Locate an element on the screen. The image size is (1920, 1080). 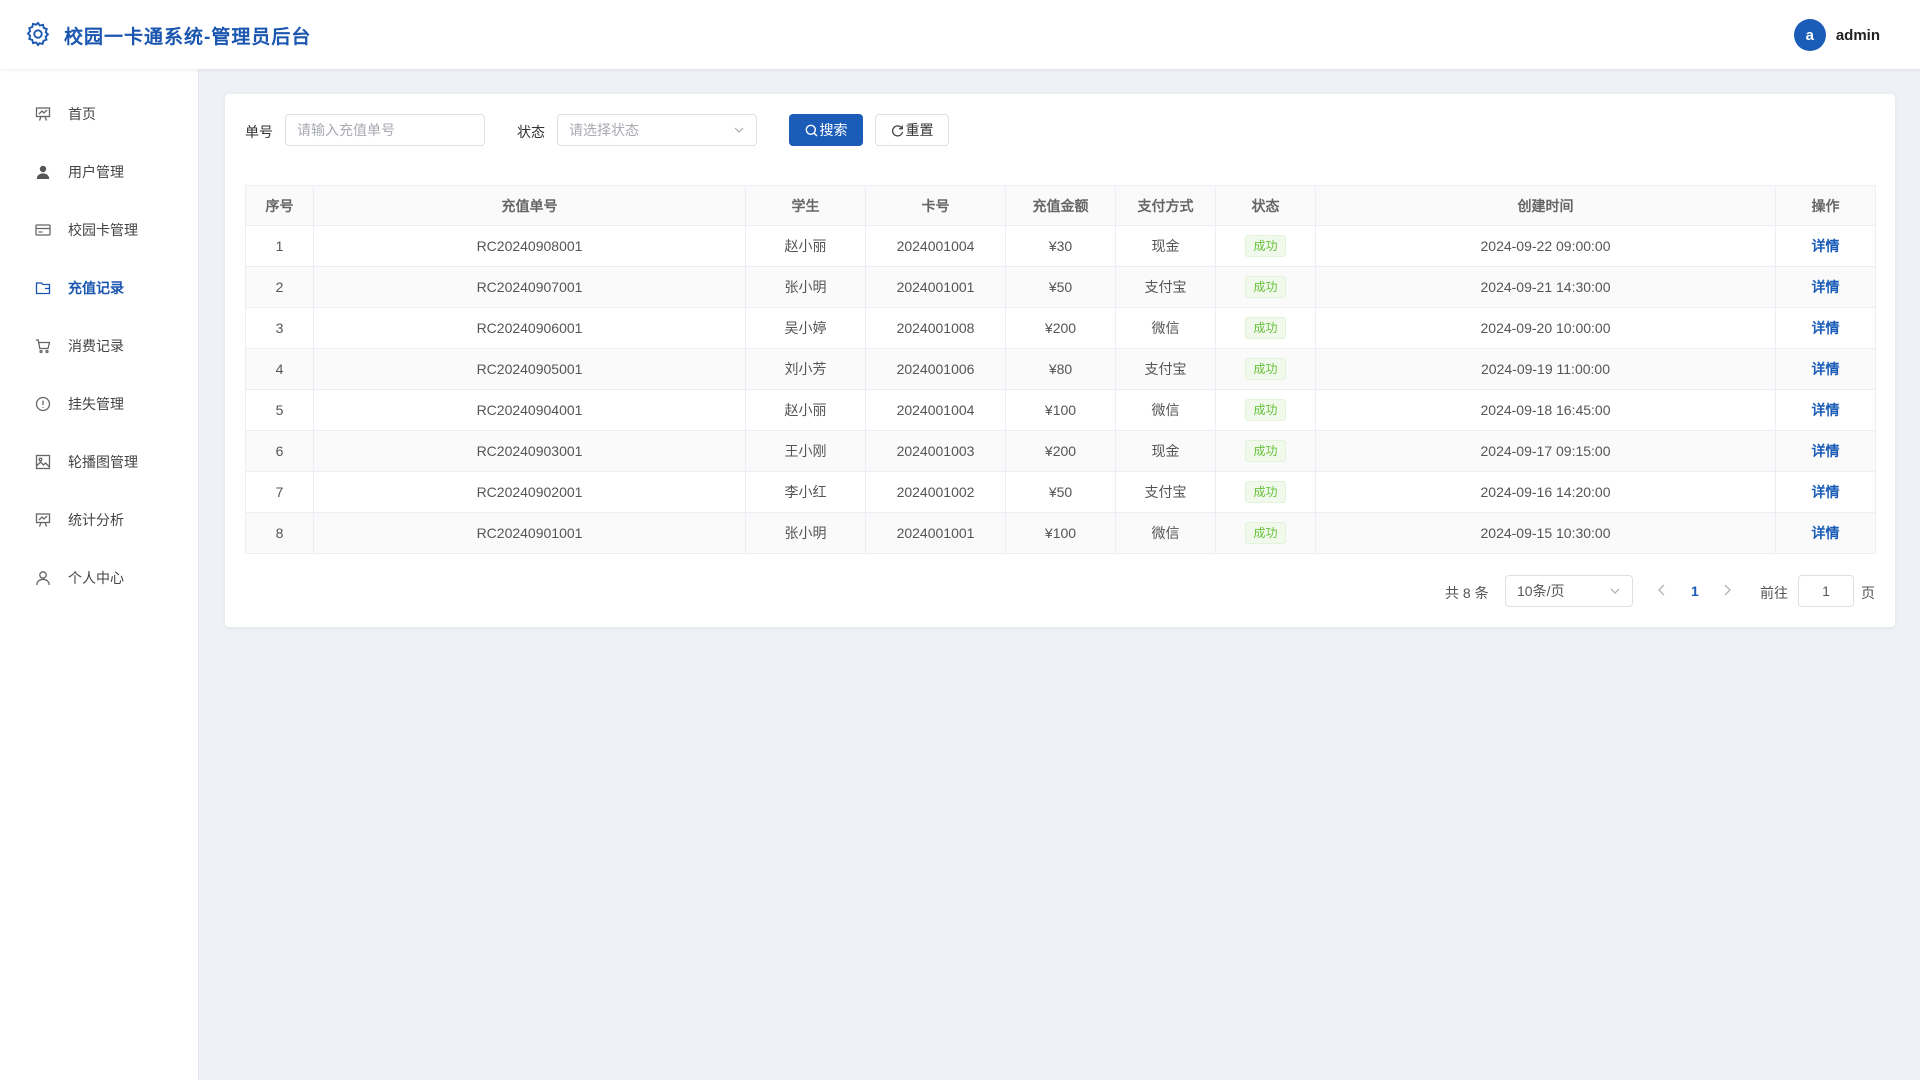
prev-page-button is located at coordinates (1662, 591).